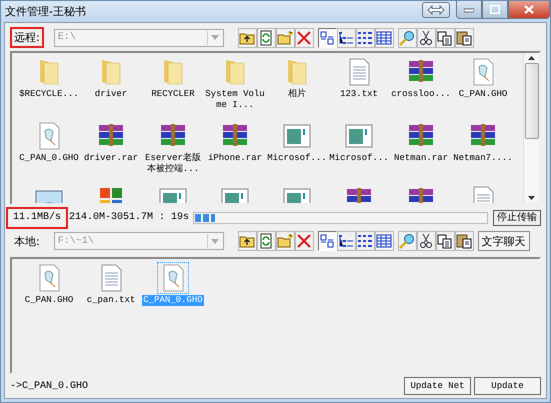  I want to click on status-text: ->C_PAN_0.GHO, so click(49, 386).